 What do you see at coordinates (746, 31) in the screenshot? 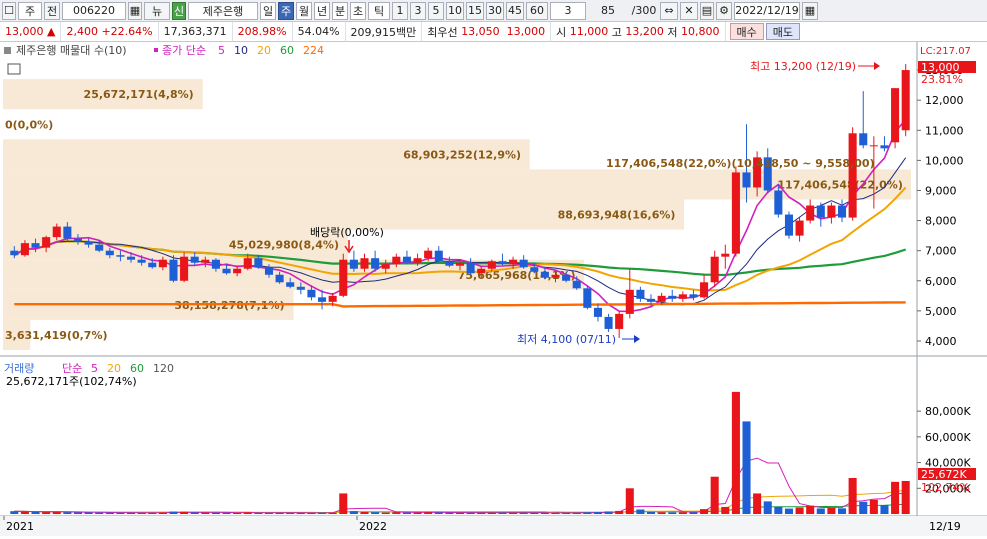
I see `buy-button: 매수` at bounding box center [746, 31].